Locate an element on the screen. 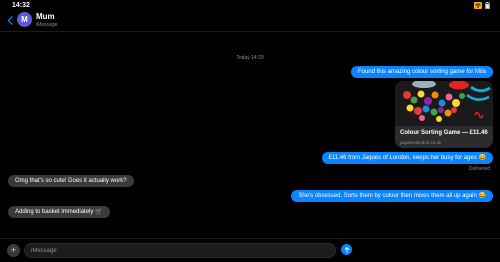 This screenshot has width=500, height=262. product-image is located at coordinates (444, 103).